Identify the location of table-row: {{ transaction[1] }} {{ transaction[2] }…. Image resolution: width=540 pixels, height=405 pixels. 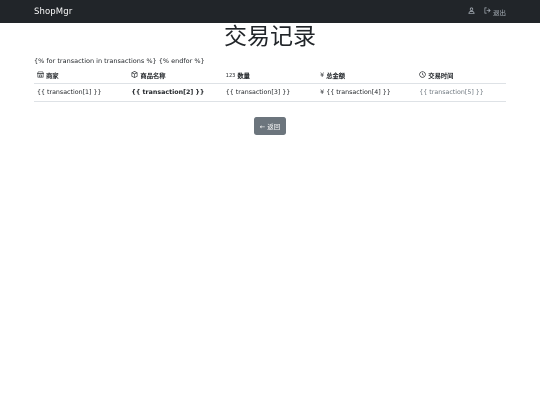
(270, 92).